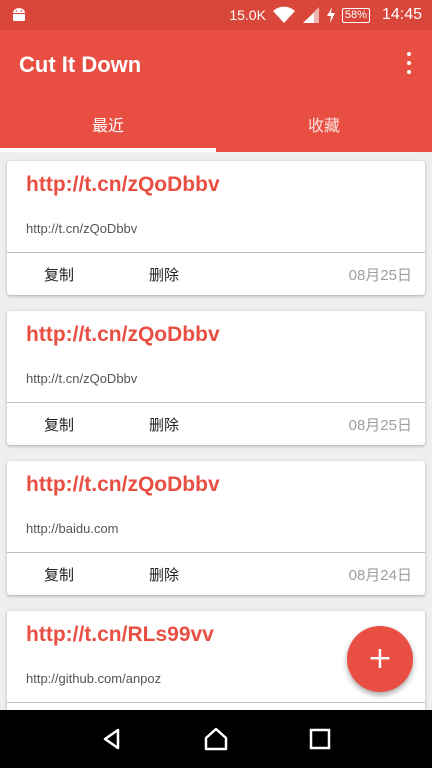 The width and height of the screenshot is (432, 768). I want to click on signal-icon, so click(310, 15).